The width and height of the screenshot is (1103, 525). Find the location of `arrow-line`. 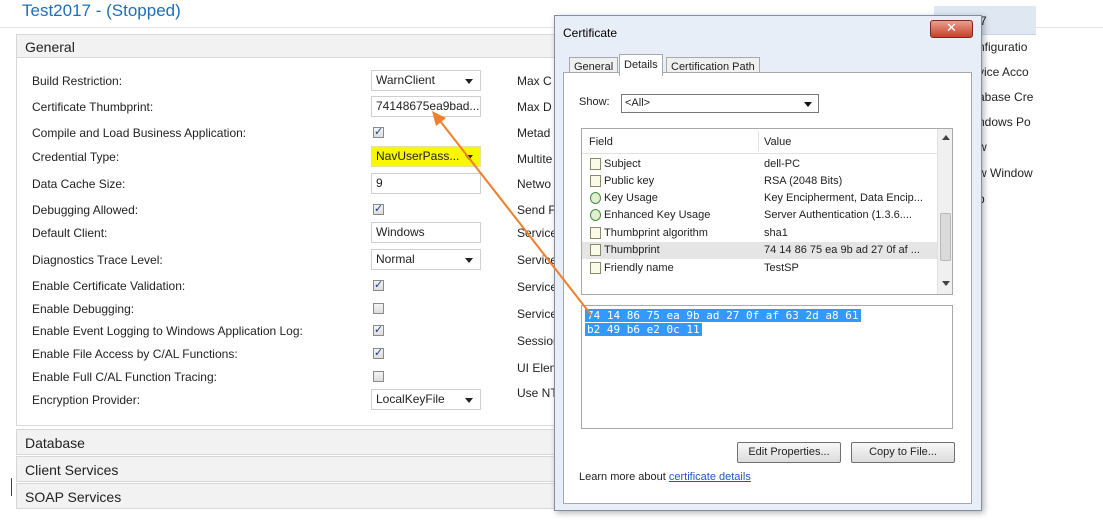

arrow-line is located at coordinates (514, 216).